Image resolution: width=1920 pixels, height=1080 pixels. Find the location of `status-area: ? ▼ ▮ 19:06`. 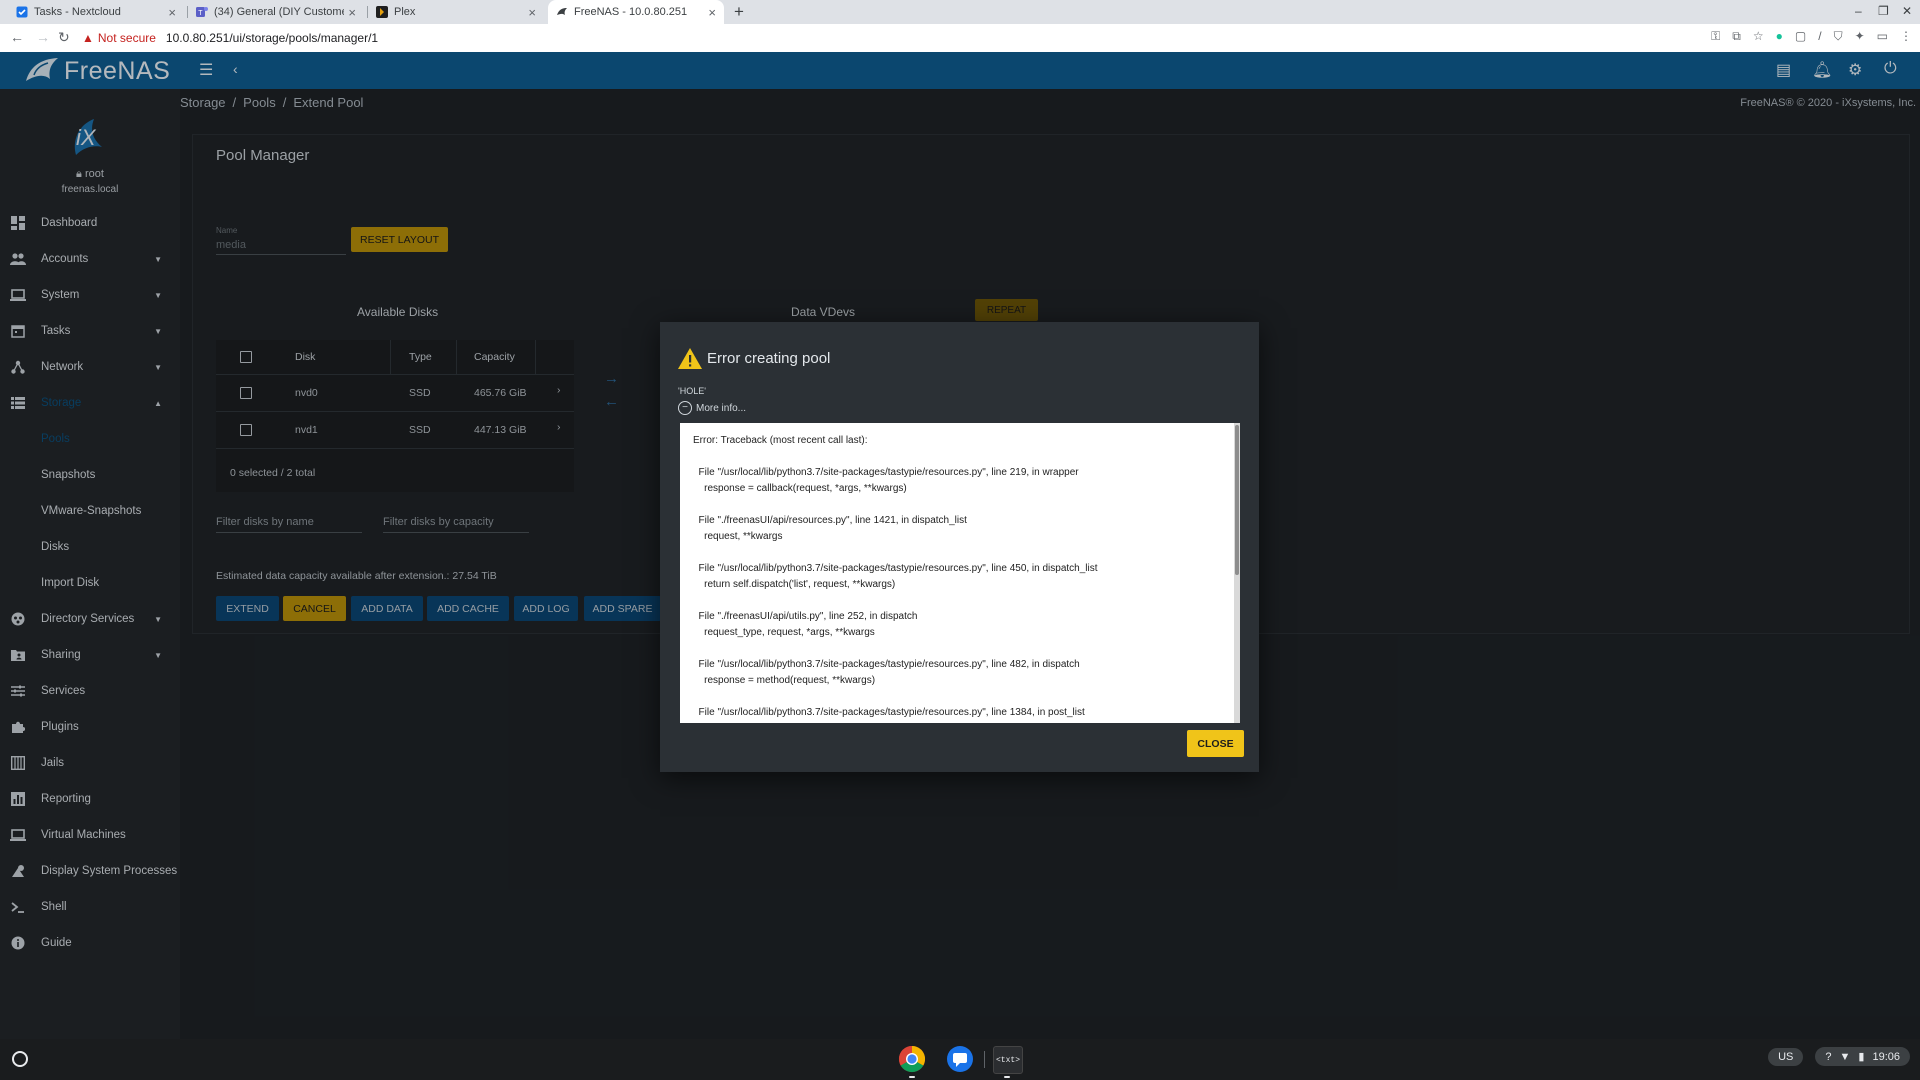

status-area: ? ▼ ▮ 19:06 is located at coordinates (1862, 1056).